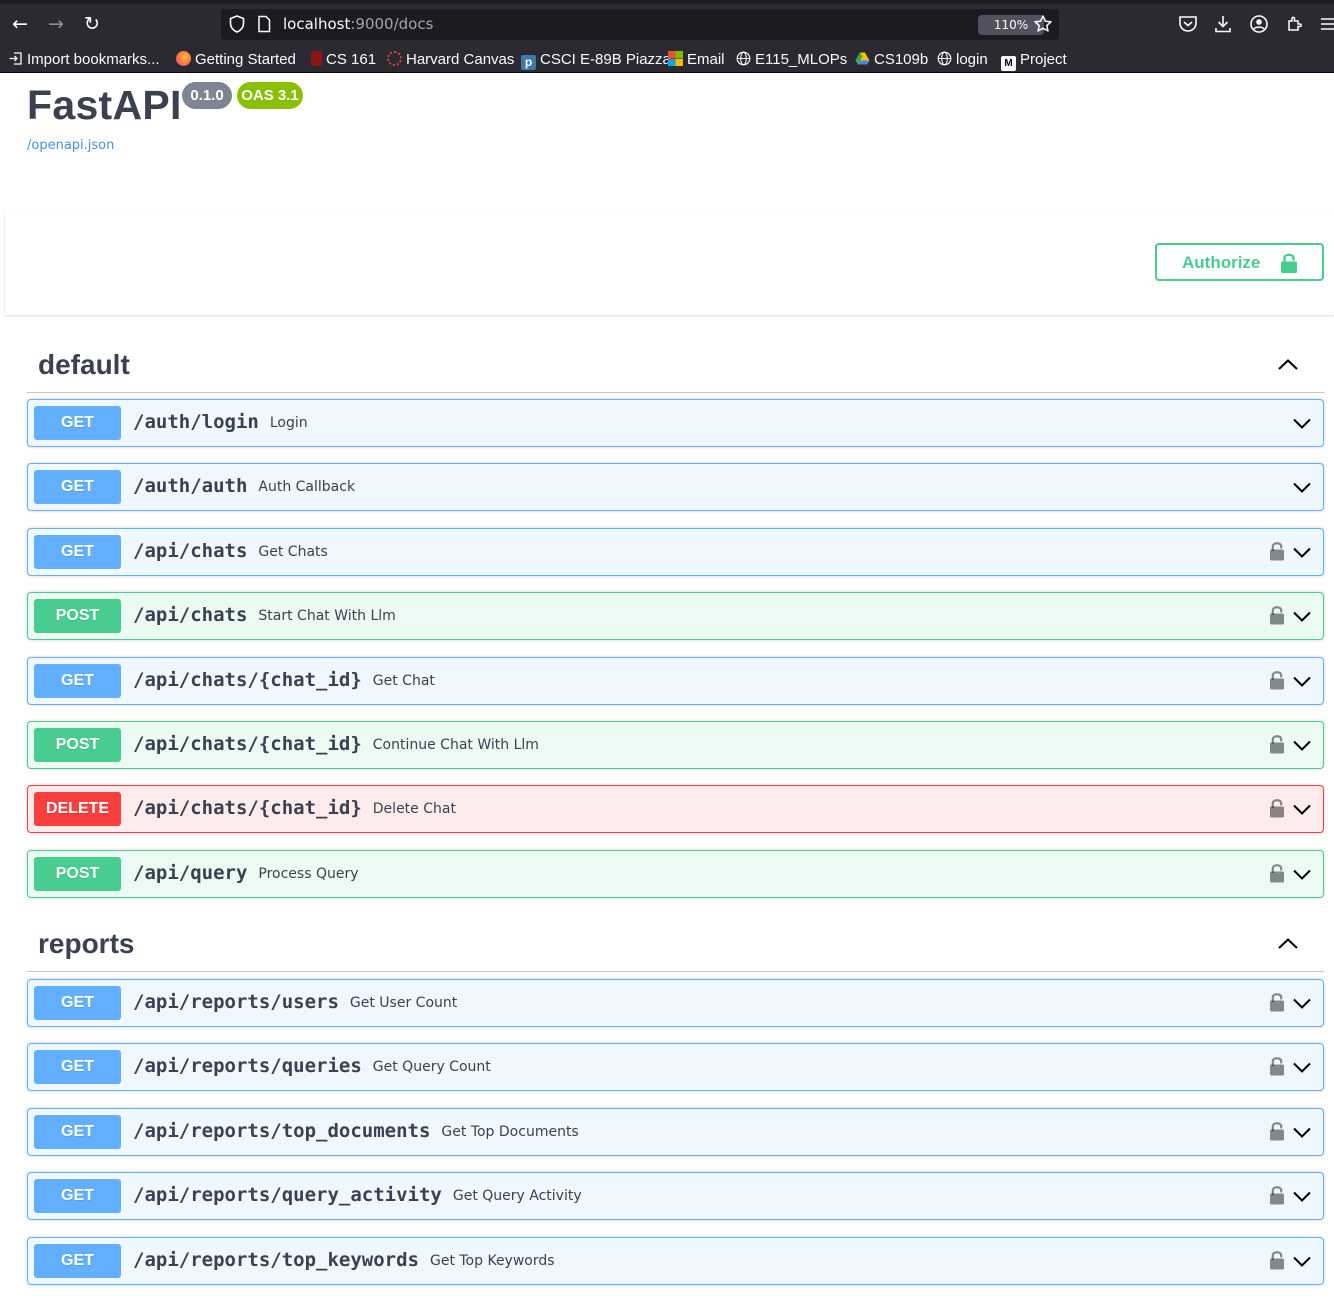 This screenshot has width=1334, height=1303. Describe the element at coordinates (1289, 263) in the screenshot. I see `unlock-icon` at that location.